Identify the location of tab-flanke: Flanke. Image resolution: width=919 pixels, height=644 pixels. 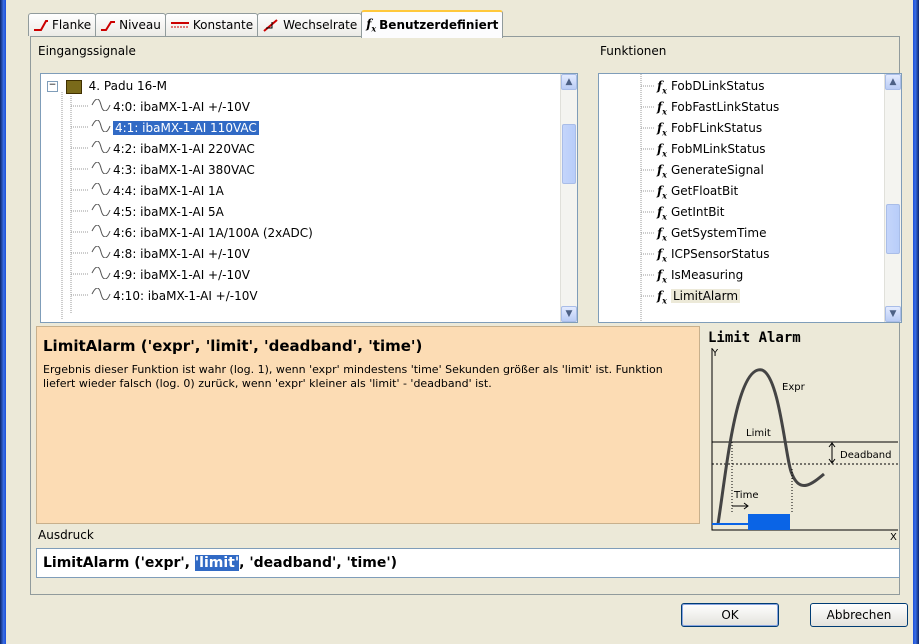
(62, 24).